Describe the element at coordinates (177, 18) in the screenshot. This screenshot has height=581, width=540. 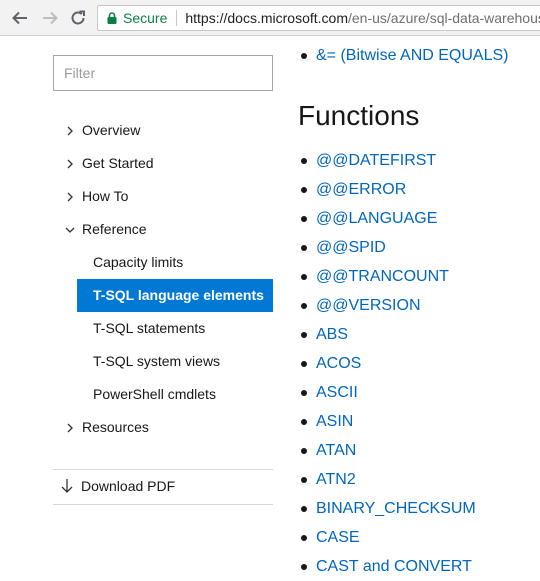
I see `address-divider` at that location.